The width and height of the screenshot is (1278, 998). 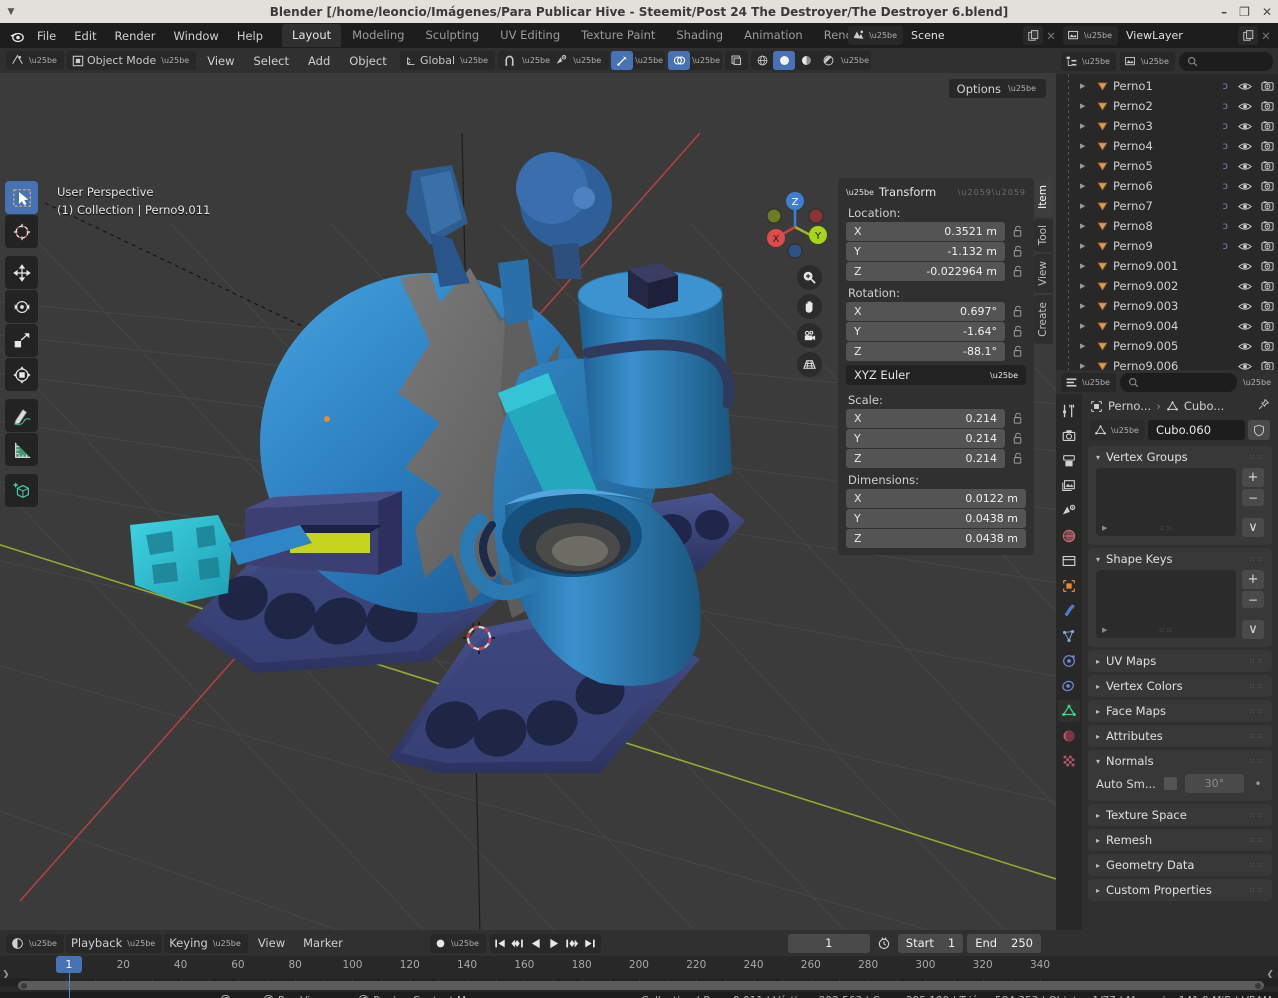 I want to click on camera-view-icon, so click(x=809, y=335).